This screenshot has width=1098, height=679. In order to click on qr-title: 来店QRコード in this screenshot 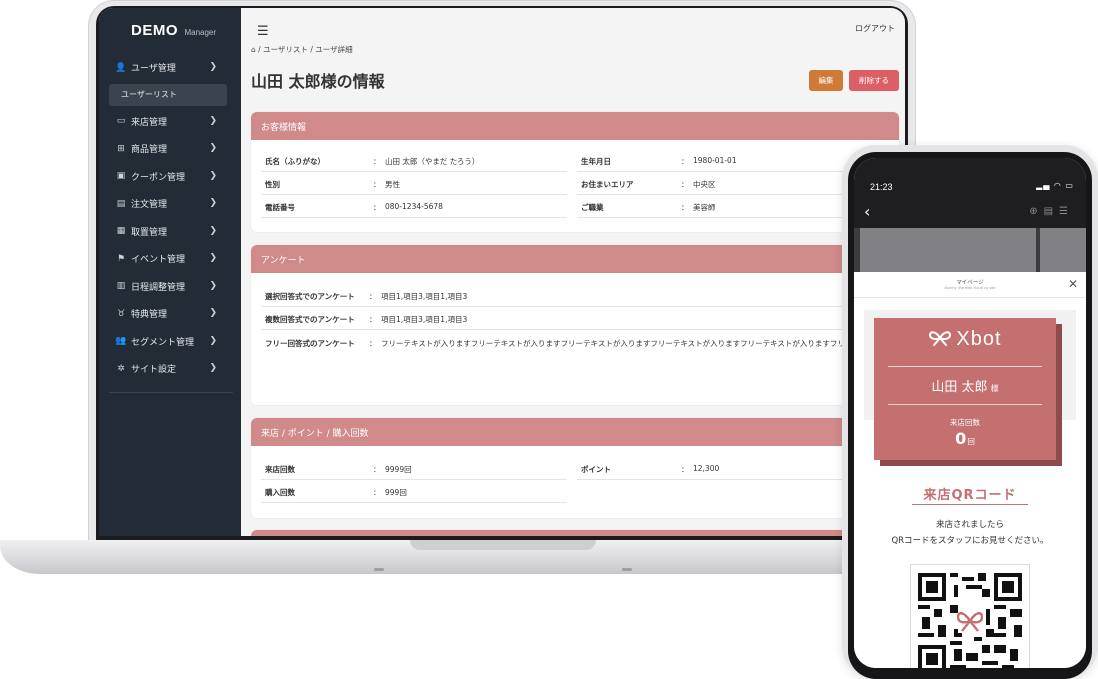, I will do `click(970, 495)`.